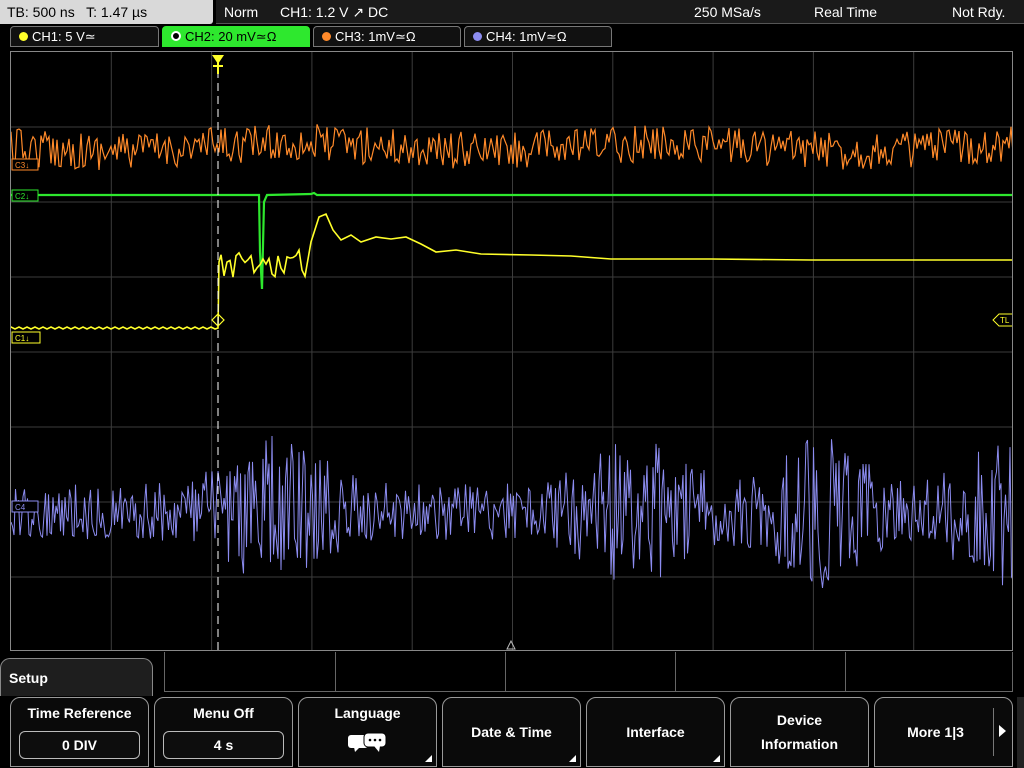 This screenshot has width=1024, height=768. Describe the element at coordinates (367, 713) in the screenshot. I see `softkey-title: Language` at that location.